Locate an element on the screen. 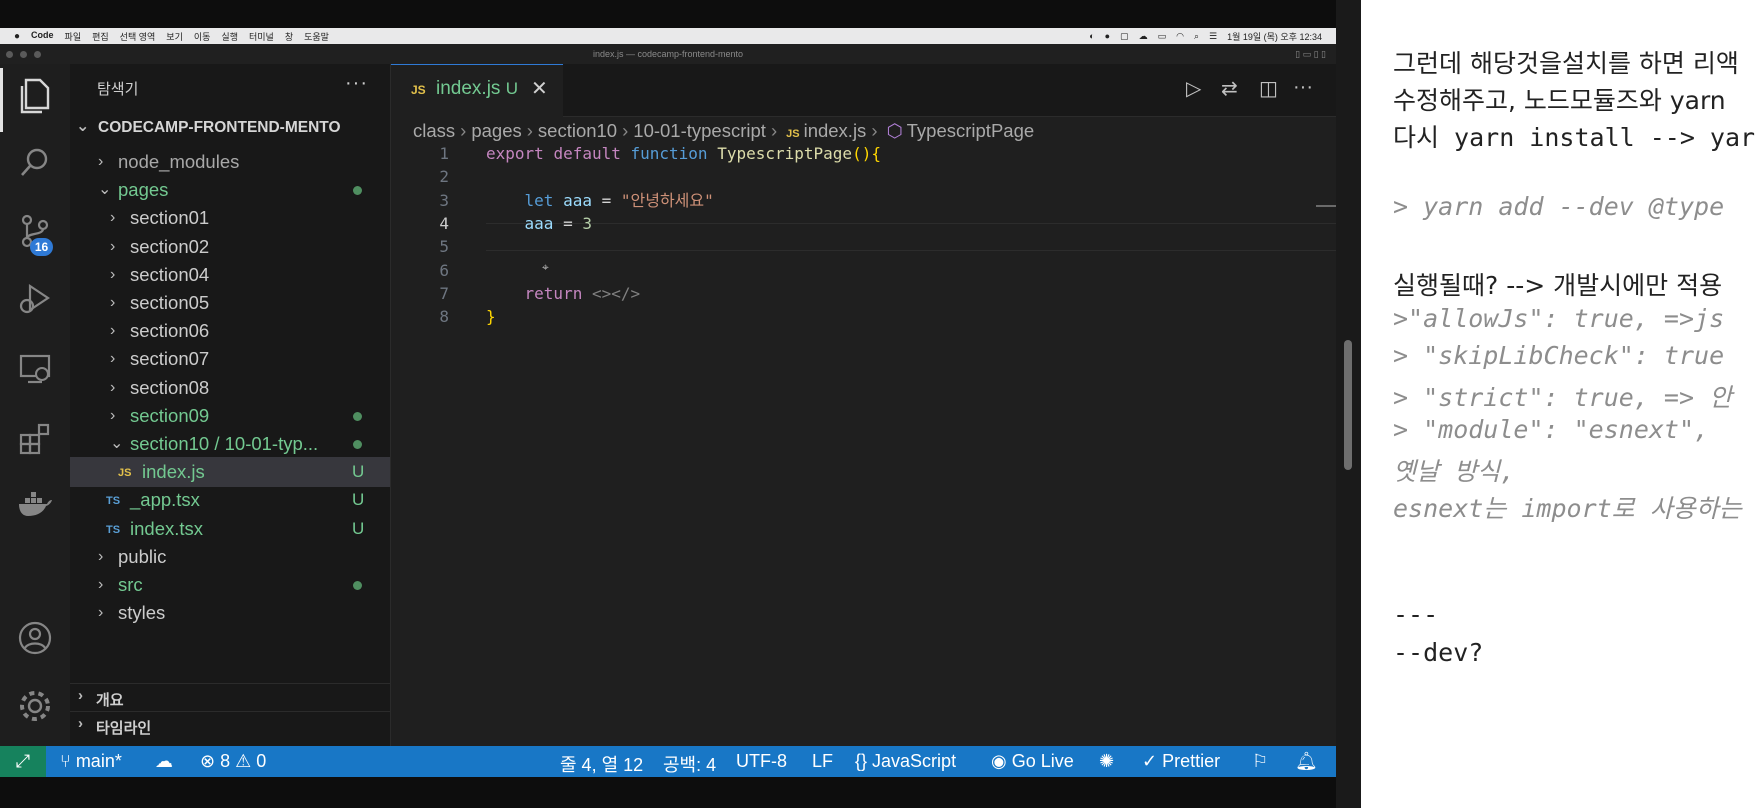  tree-item: › section06 is located at coordinates (230, 331).